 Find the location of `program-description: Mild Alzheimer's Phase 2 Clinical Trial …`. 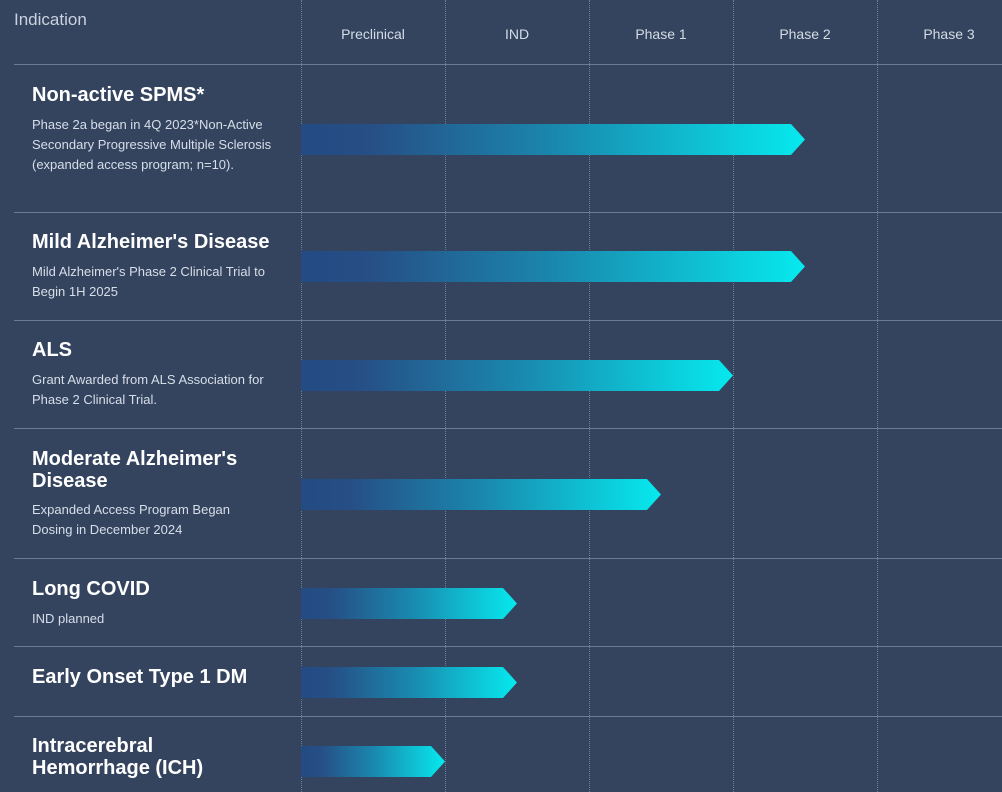

program-description: Mild Alzheimer's Phase 2 Clinical Trial … is located at coordinates (148, 281).